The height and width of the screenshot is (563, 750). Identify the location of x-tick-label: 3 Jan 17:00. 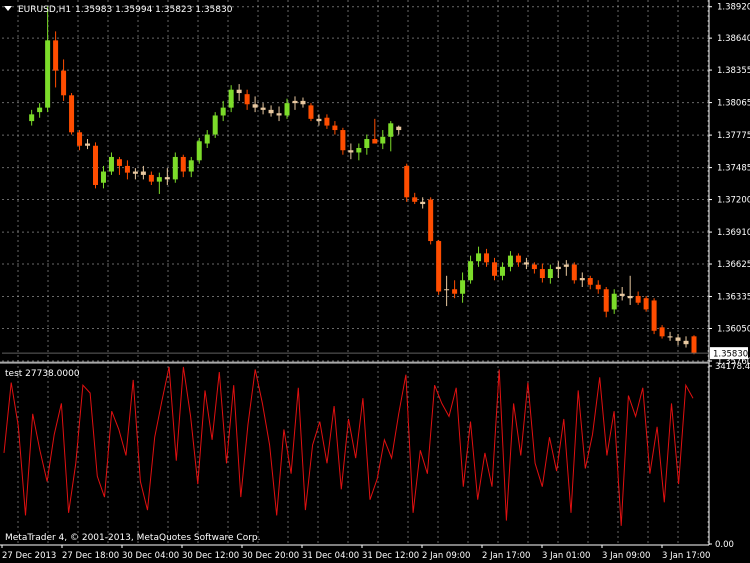
(686, 556).